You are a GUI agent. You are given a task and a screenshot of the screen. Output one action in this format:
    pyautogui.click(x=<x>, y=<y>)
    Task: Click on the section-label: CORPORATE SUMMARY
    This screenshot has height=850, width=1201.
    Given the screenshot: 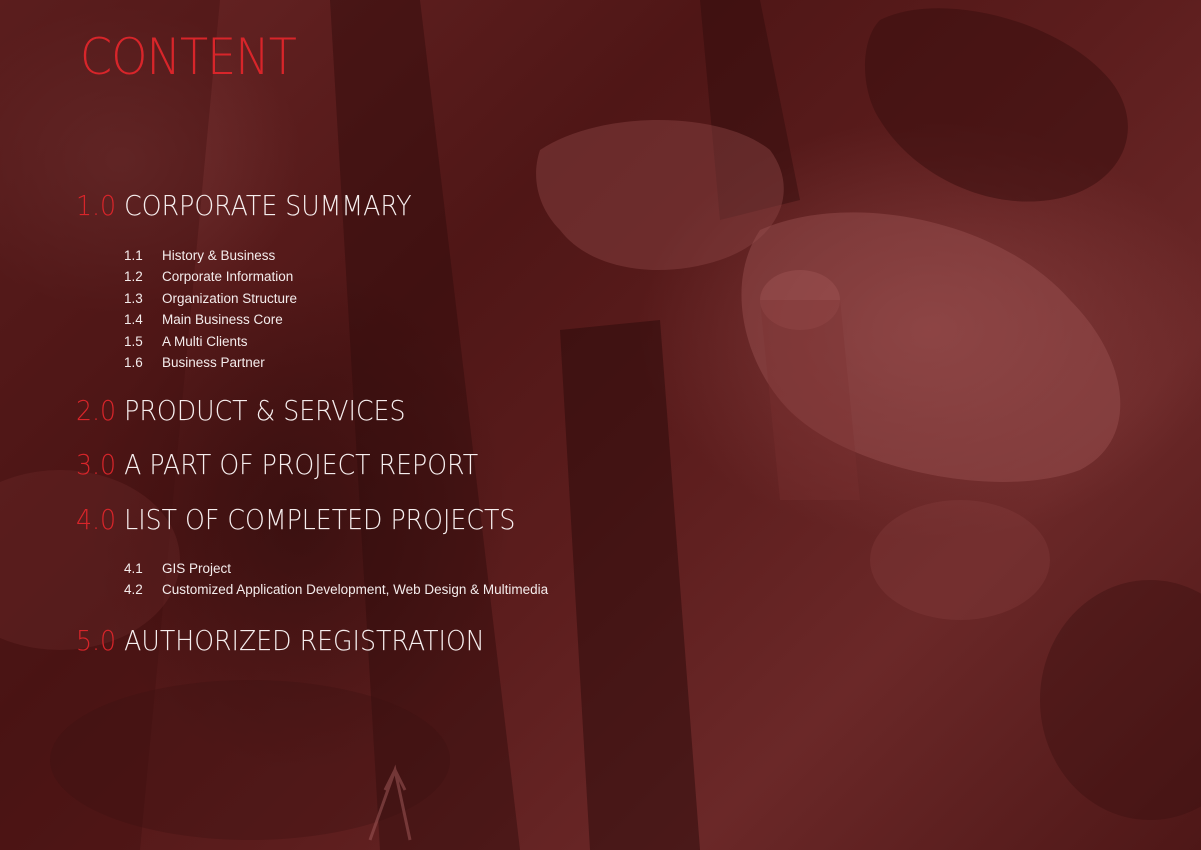 What is the action you would take?
    pyautogui.click(x=268, y=205)
    